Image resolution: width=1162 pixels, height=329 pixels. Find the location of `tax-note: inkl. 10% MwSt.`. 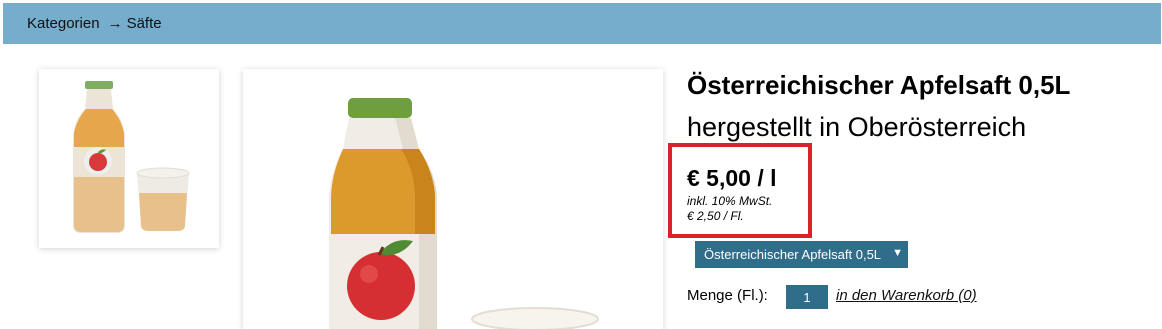

tax-note: inkl. 10% MwSt. is located at coordinates (730, 201).